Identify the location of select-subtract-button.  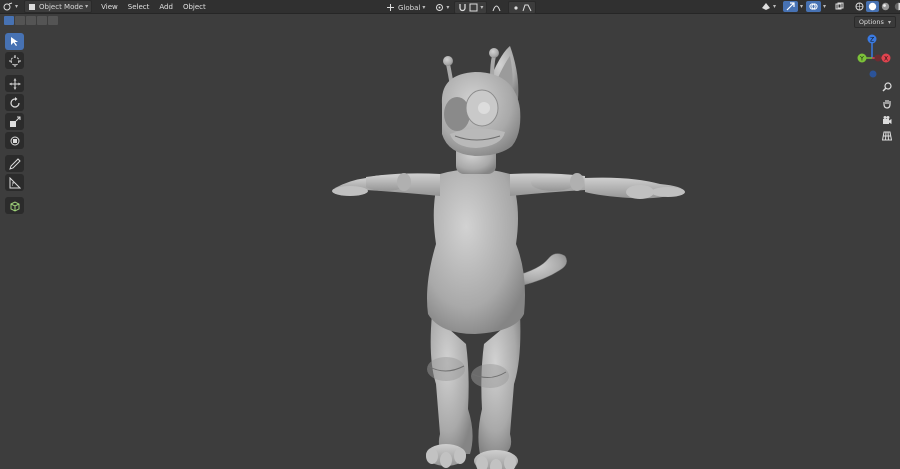
(31, 20).